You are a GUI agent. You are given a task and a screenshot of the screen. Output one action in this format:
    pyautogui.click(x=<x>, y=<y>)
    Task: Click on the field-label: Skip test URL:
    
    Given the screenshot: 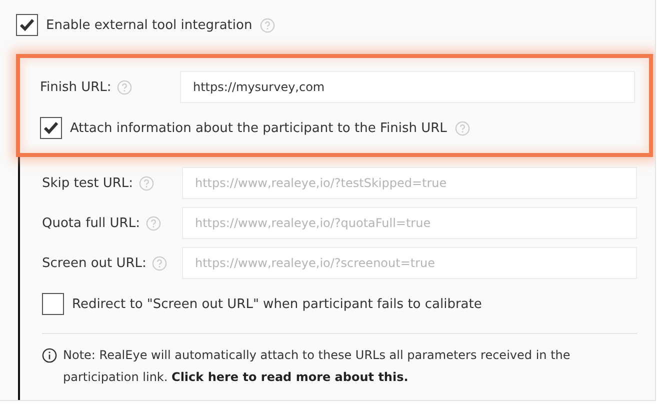 What is the action you would take?
    pyautogui.click(x=88, y=183)
    